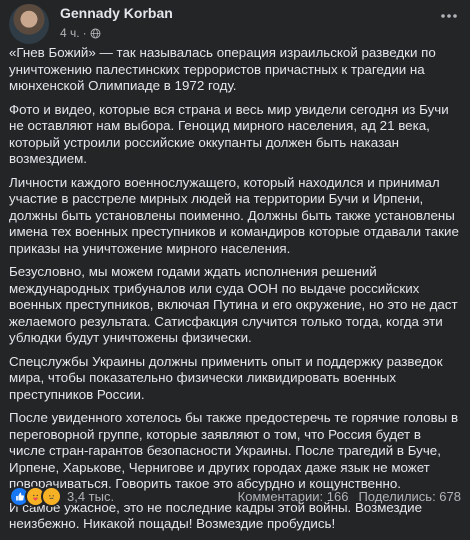  What do you see at coordinates (409, 496) in the screenshot?
I see `shares-count: Поделились: 678` at bounding box center [409, 496].